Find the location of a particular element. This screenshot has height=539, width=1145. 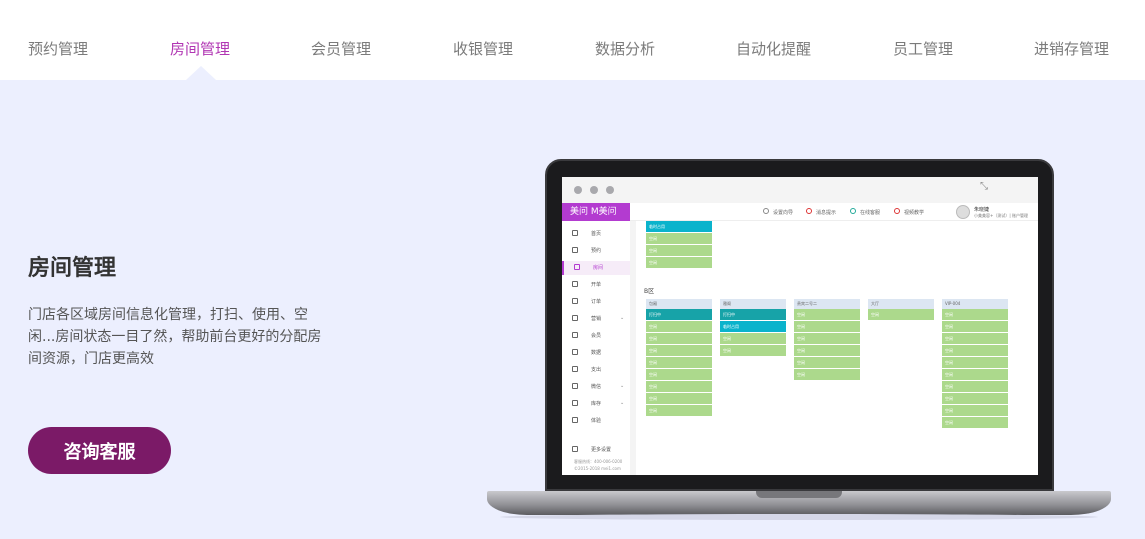

sidebar-item-label: 首页 is located at coordinates (596, 234).